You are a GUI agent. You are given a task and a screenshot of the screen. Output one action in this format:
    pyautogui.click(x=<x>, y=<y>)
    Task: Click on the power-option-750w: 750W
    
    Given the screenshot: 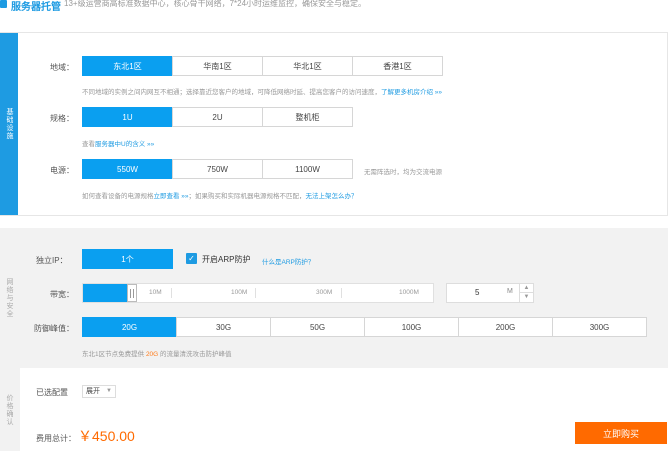 What is the action you would take?
    pyautogui.click(x=217, y=169)
    